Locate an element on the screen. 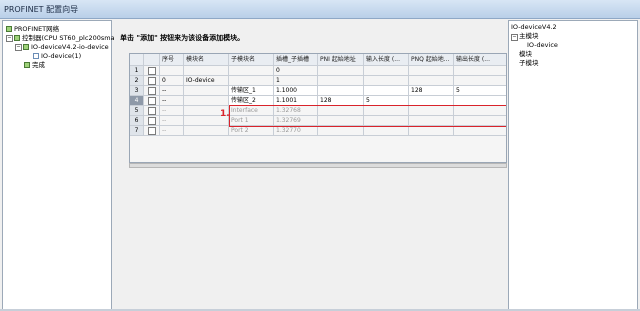 This screenshot has height=311, width=640. row-number: 3 is located at coordinates (137, 91).